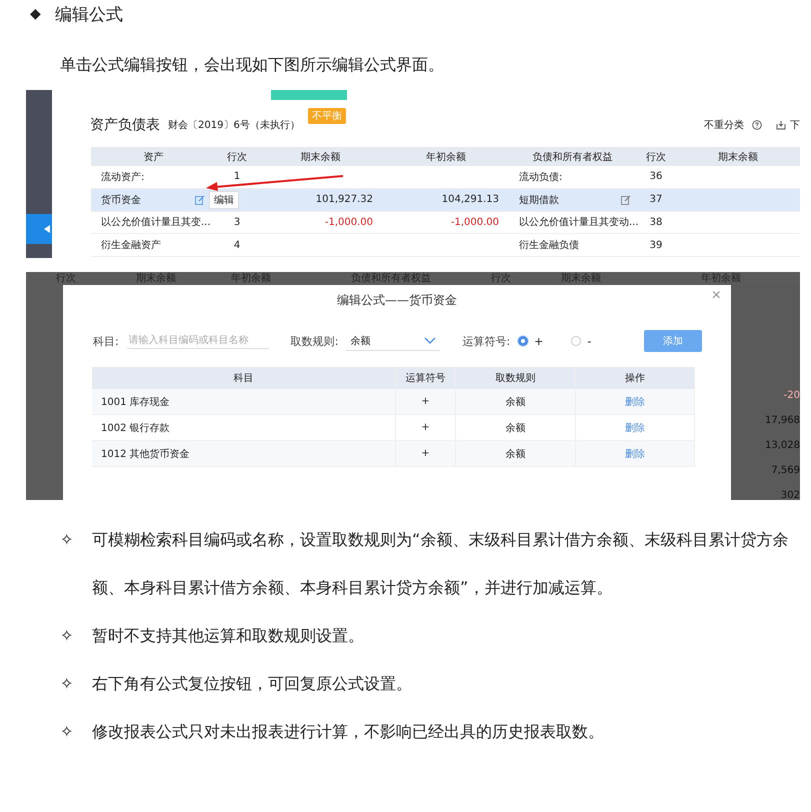  I want to click on intro-text: 单击公式编辑按钮，会出现如下图所示编辑公式界面。, so click(252, 65).